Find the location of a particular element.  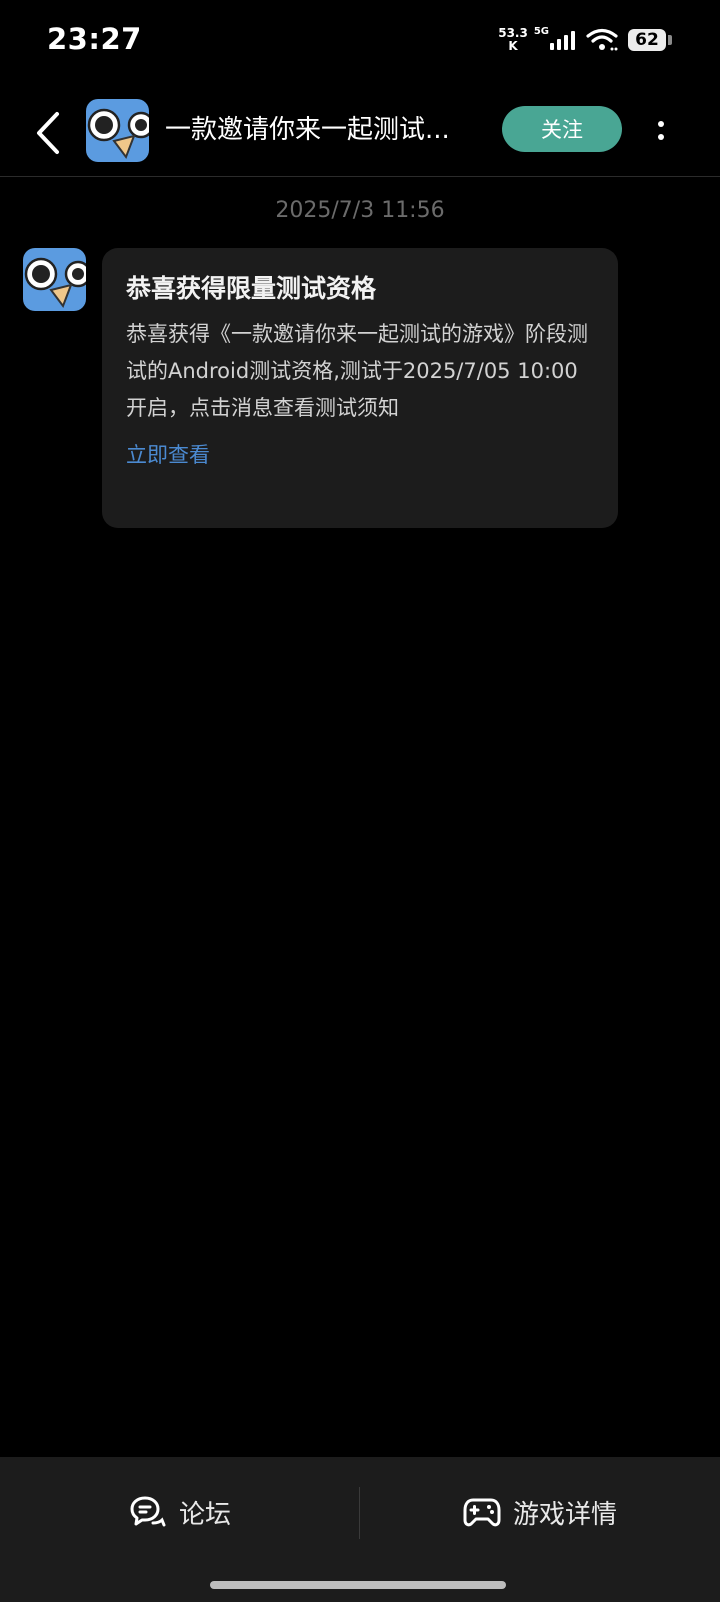

battery-level: 62 is located at coordinates (647, 40).